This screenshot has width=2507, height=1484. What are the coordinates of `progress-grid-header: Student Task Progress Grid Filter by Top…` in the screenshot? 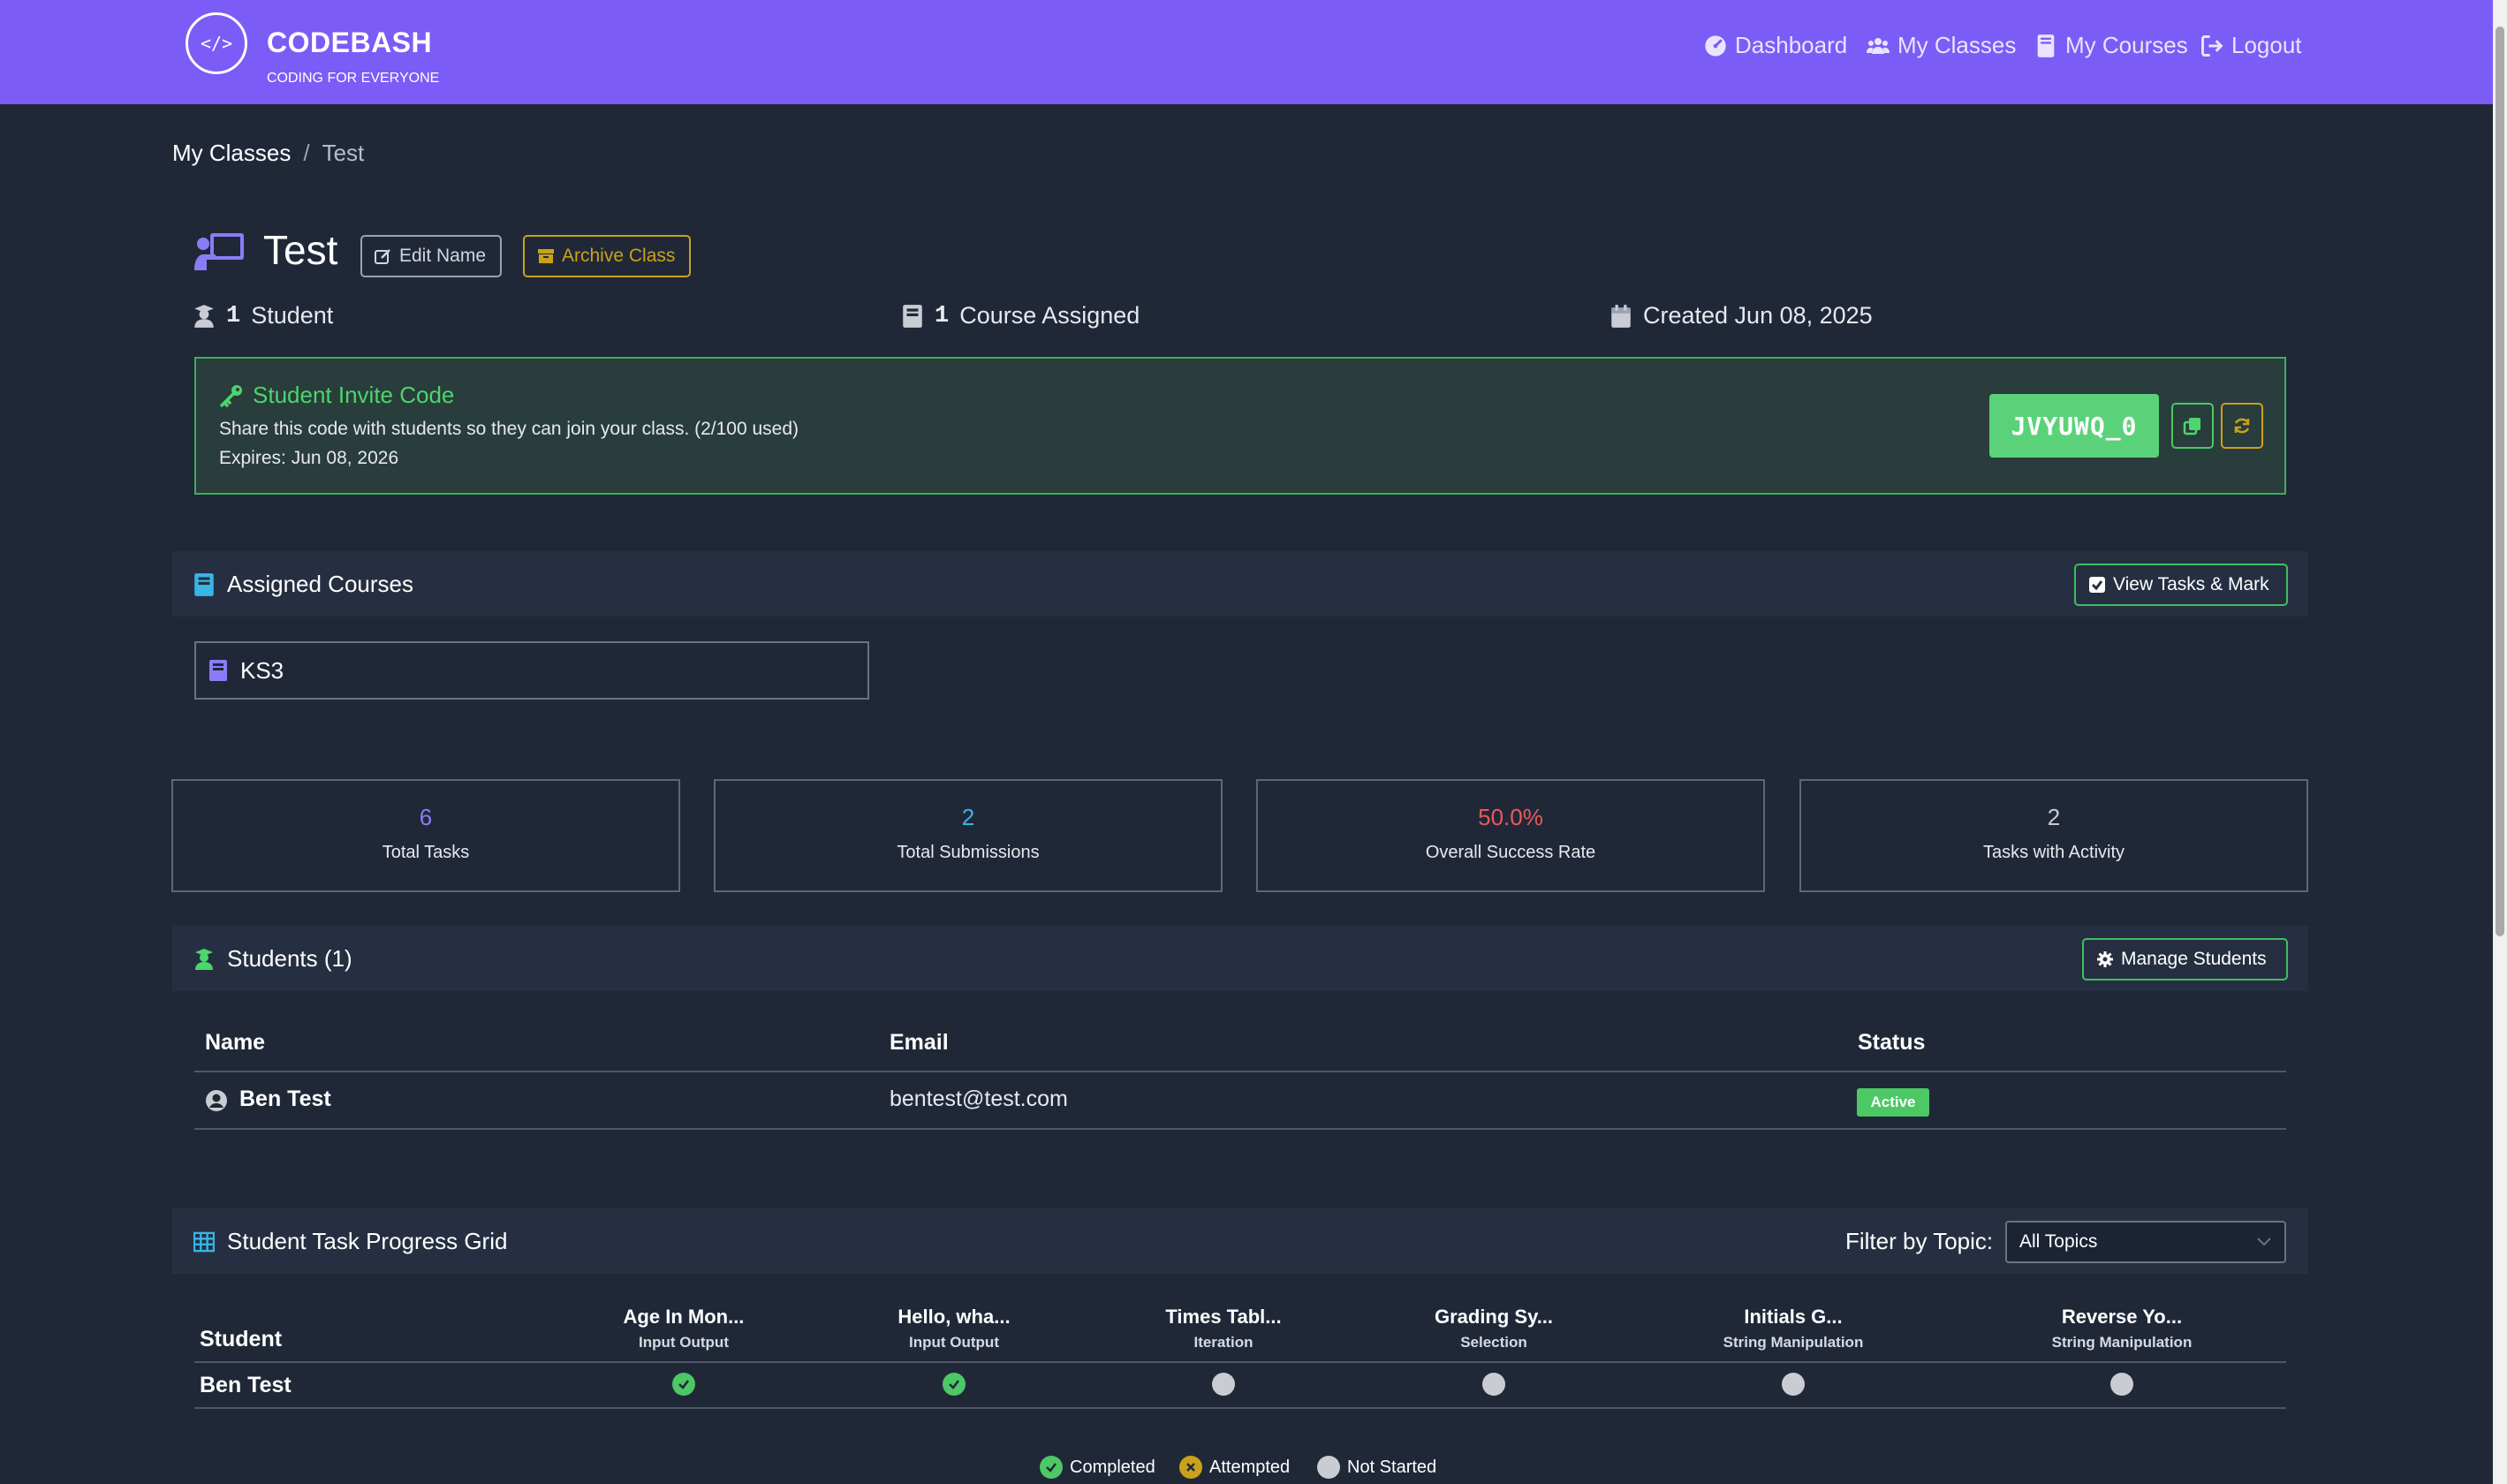 It's located at (1240, 1241).